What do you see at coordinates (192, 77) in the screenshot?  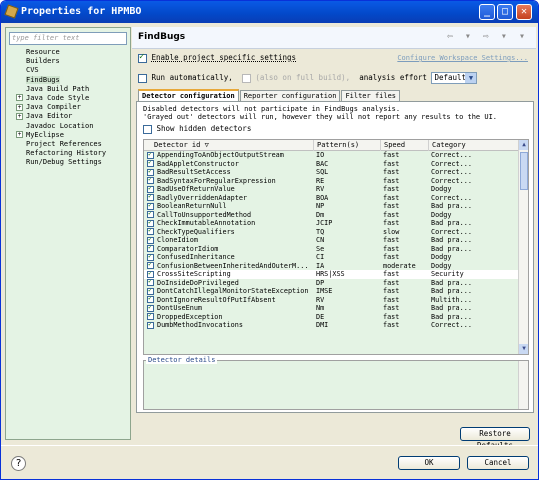 I see `run-automatically-label: Run automatically,` at bounding box center [192, 77].